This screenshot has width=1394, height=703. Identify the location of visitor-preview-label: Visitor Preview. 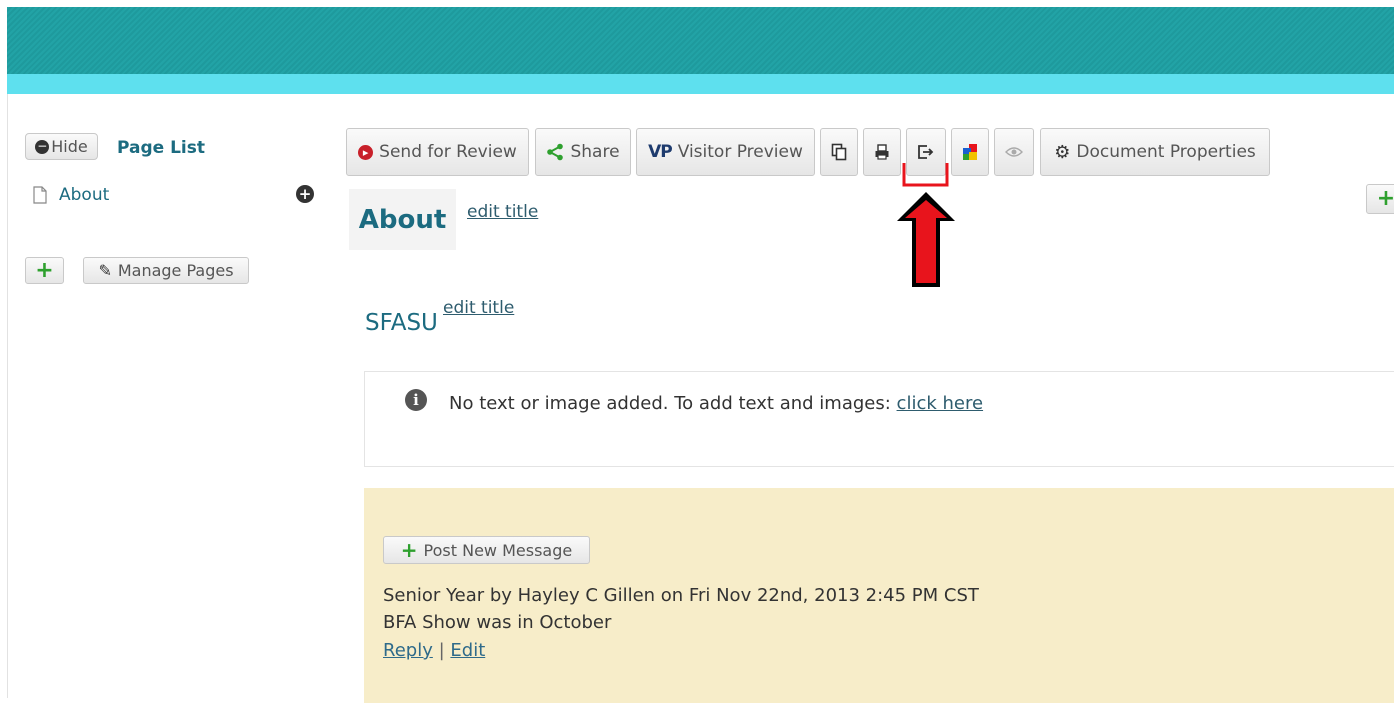
(740, 152).